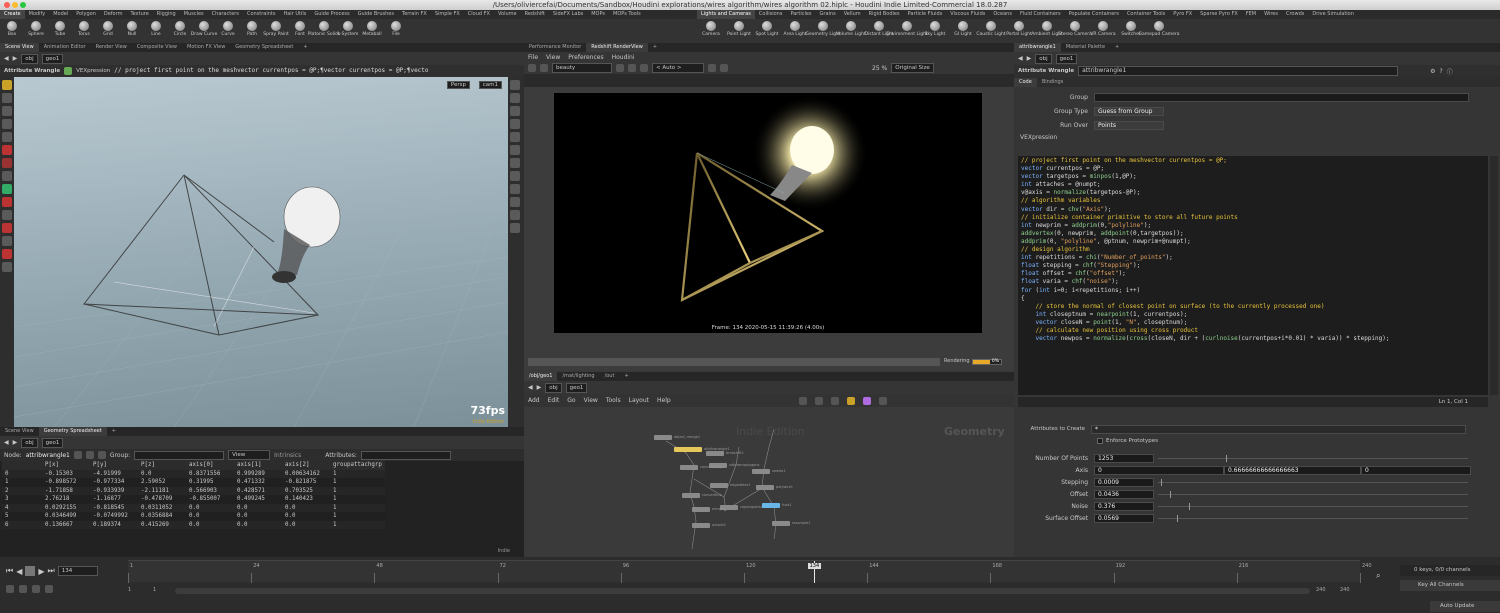  Describe the element at coordinates (1465, 606) in the screenshot. I see `auto-update-button: Auto Update` at that location.